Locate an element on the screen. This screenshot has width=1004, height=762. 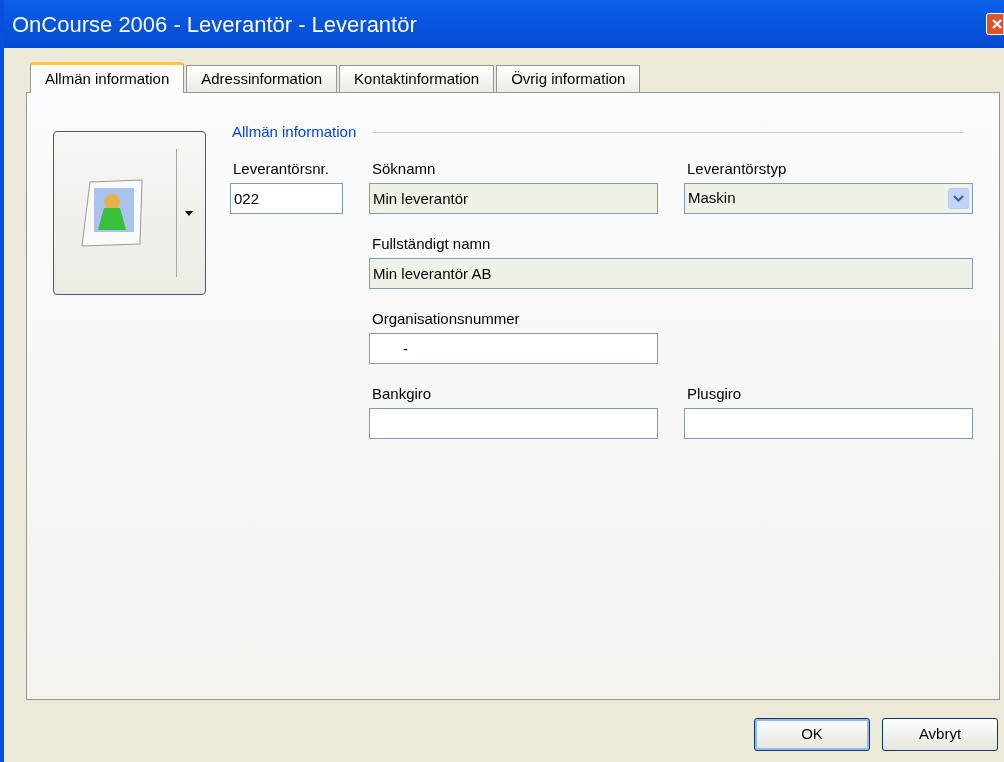
close-button is located at coordinates (995, 24).